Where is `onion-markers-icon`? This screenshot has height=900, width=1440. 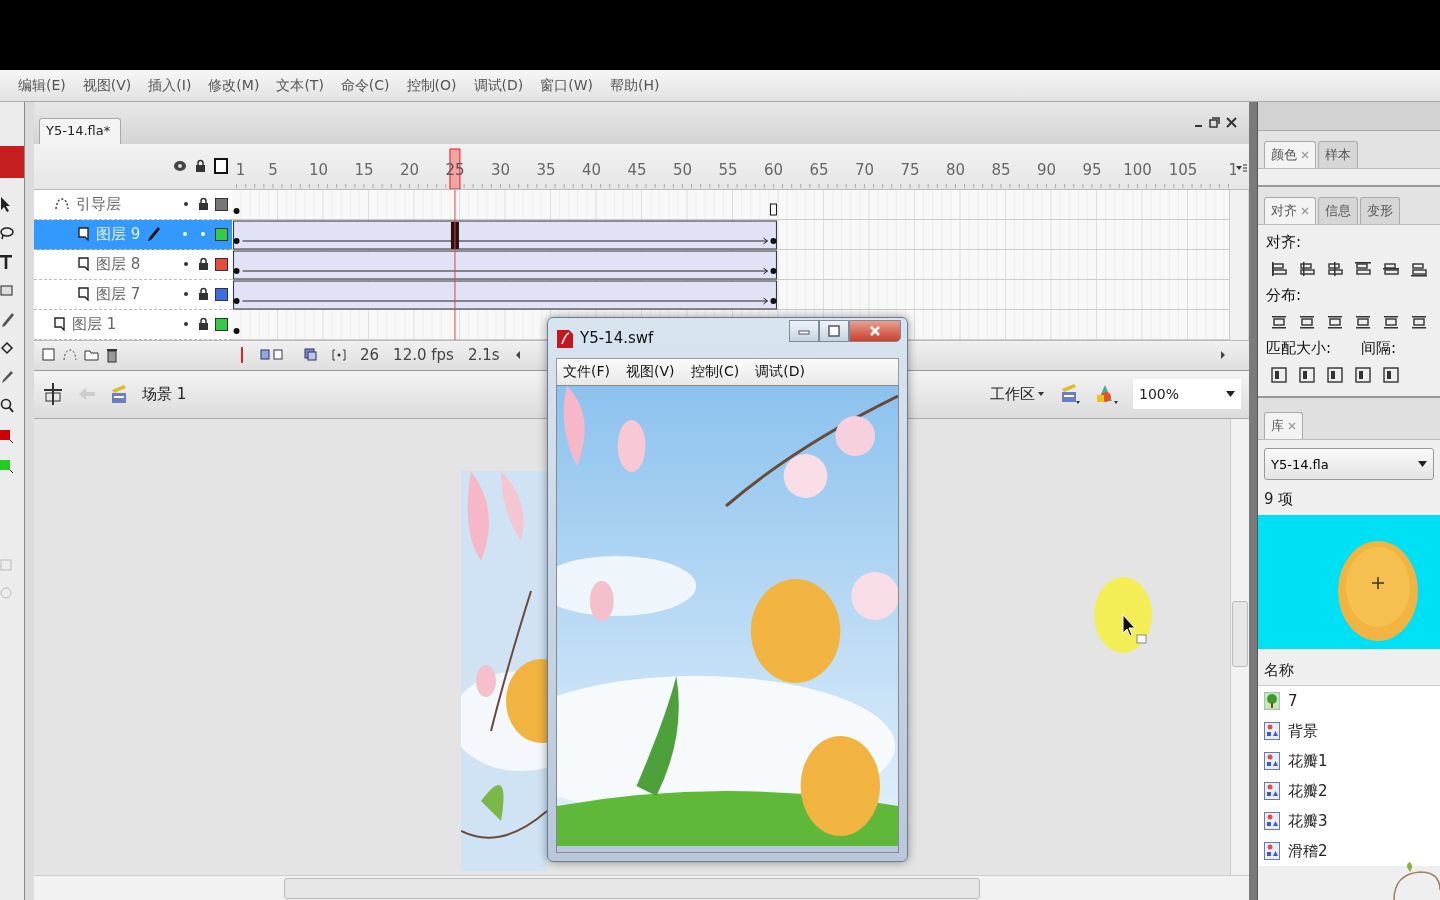
onion-markers-icon is located at coordinates (339, 355).